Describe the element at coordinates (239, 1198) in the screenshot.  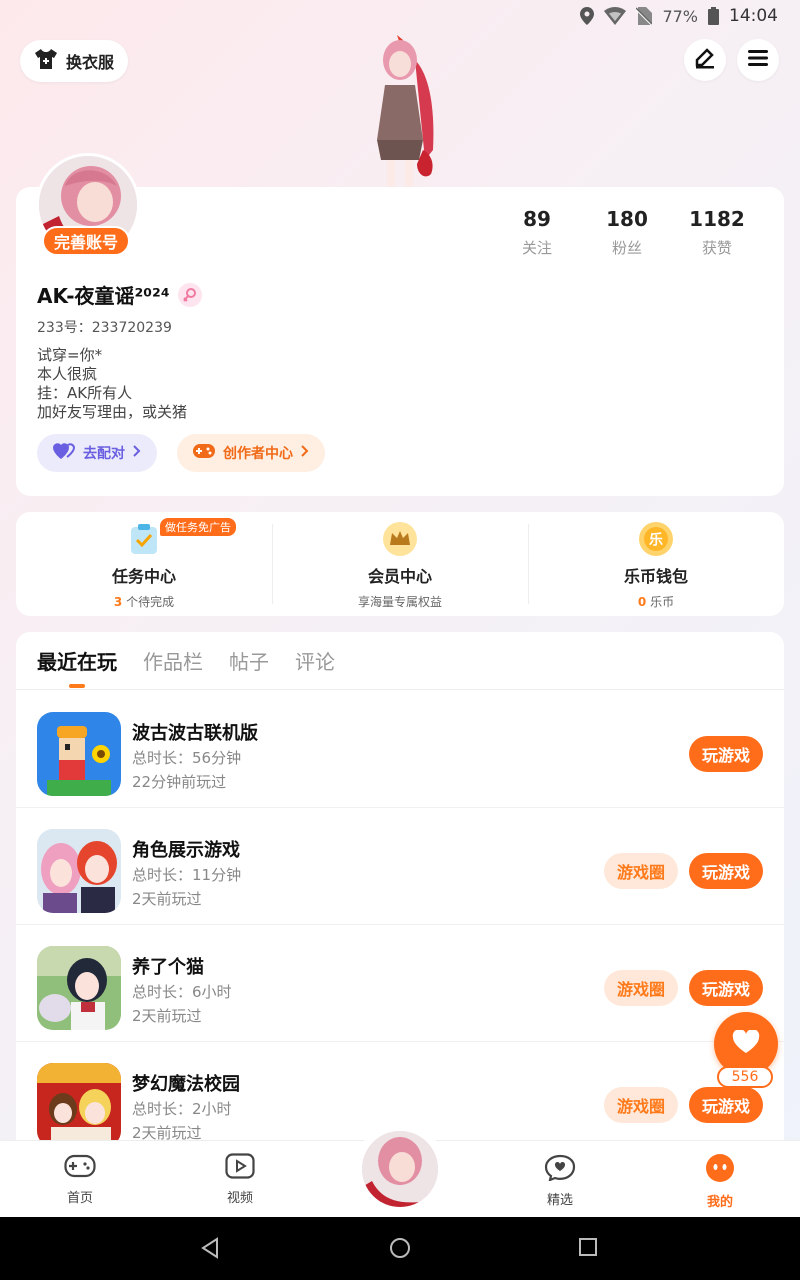
I see `nav-video-label: 视频` at that location.